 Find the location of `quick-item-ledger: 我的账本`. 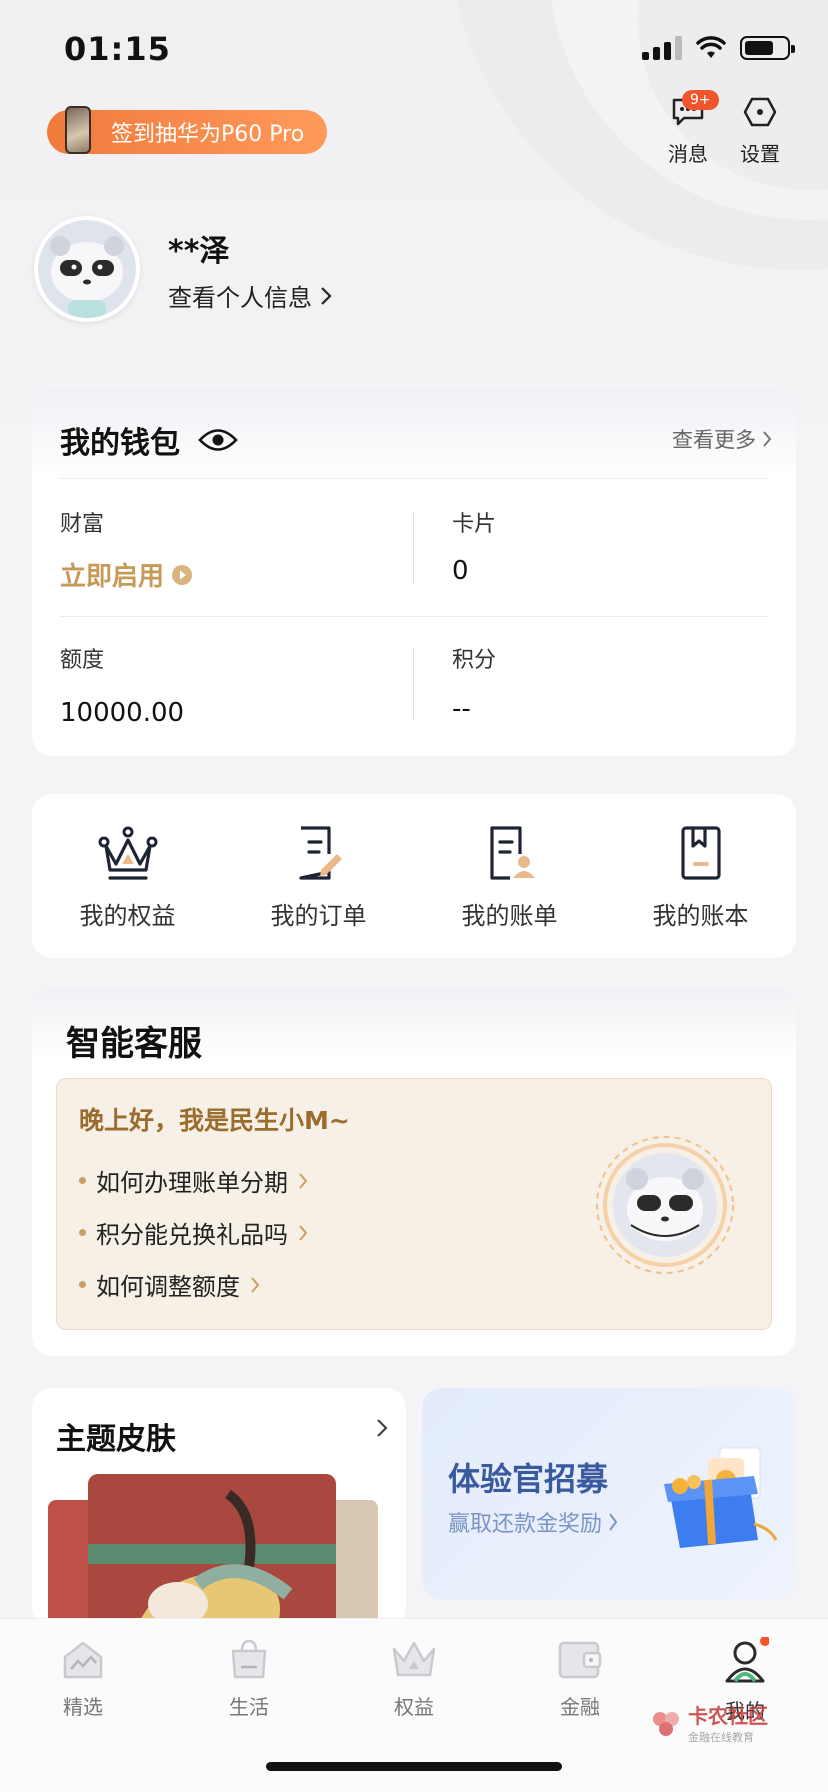

quick-item-ledger: 我的账本 is located at coordinates (700, 876).